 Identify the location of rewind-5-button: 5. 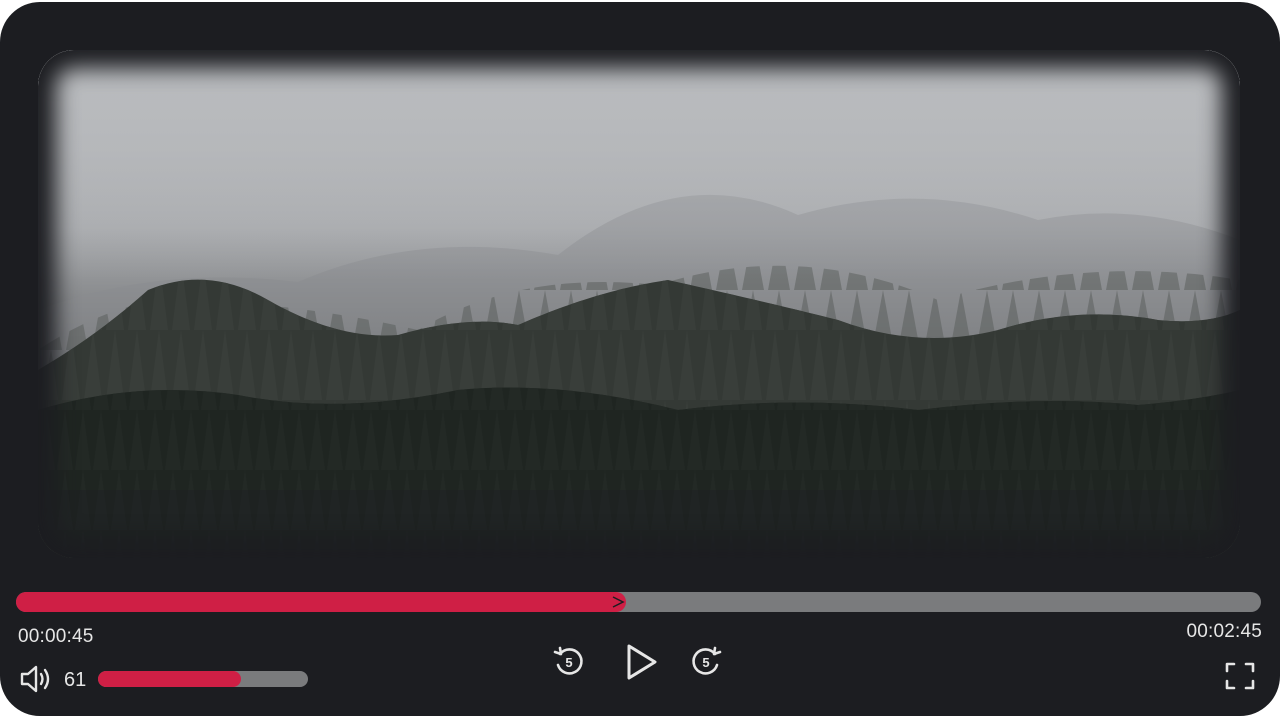
(569, 662).